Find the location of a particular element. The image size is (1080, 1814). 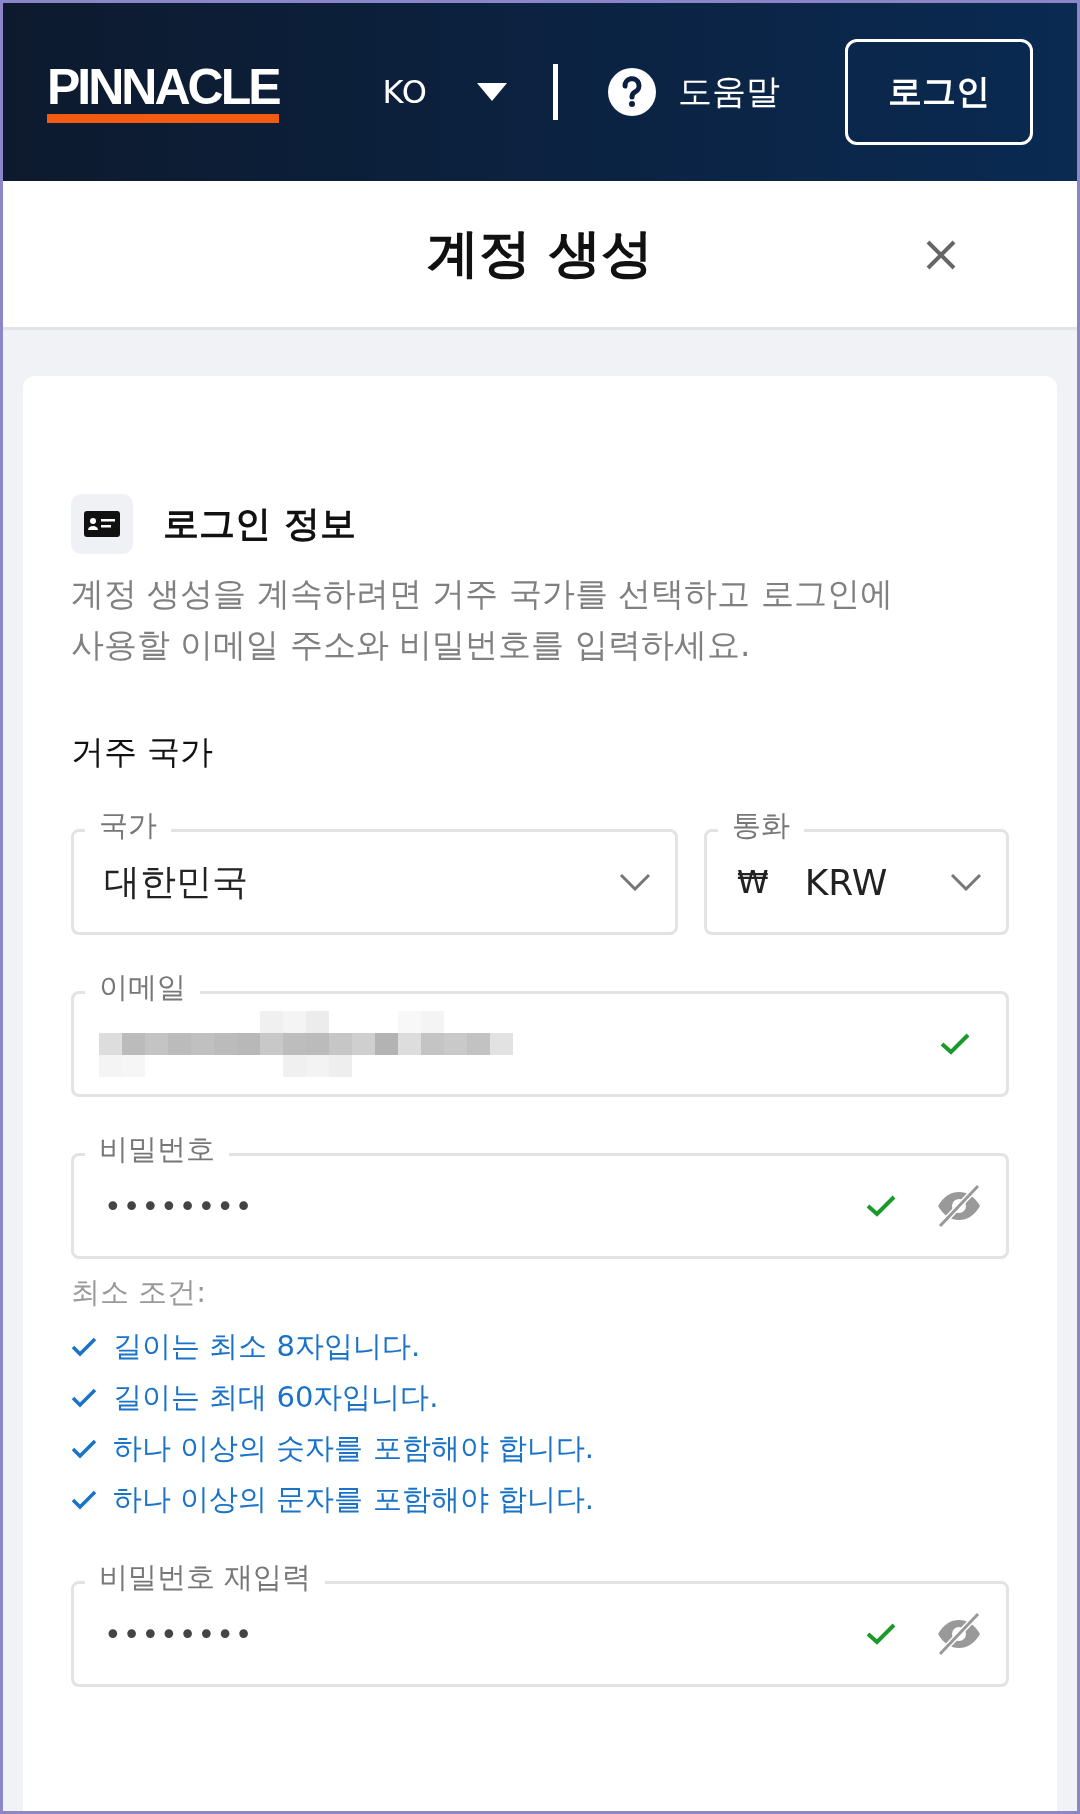

section-description: 계정 생성을 계속하려면 거주 국가를 선택하고 로그인에 사용할 이메일 주소와 비밀번호를 입력하세요. is located at coordinates (482, 619).